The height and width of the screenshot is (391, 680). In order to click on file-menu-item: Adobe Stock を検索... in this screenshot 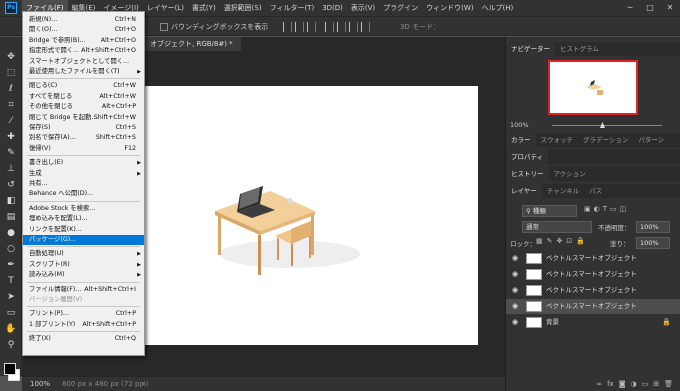, I will do `click(83, 209)`.